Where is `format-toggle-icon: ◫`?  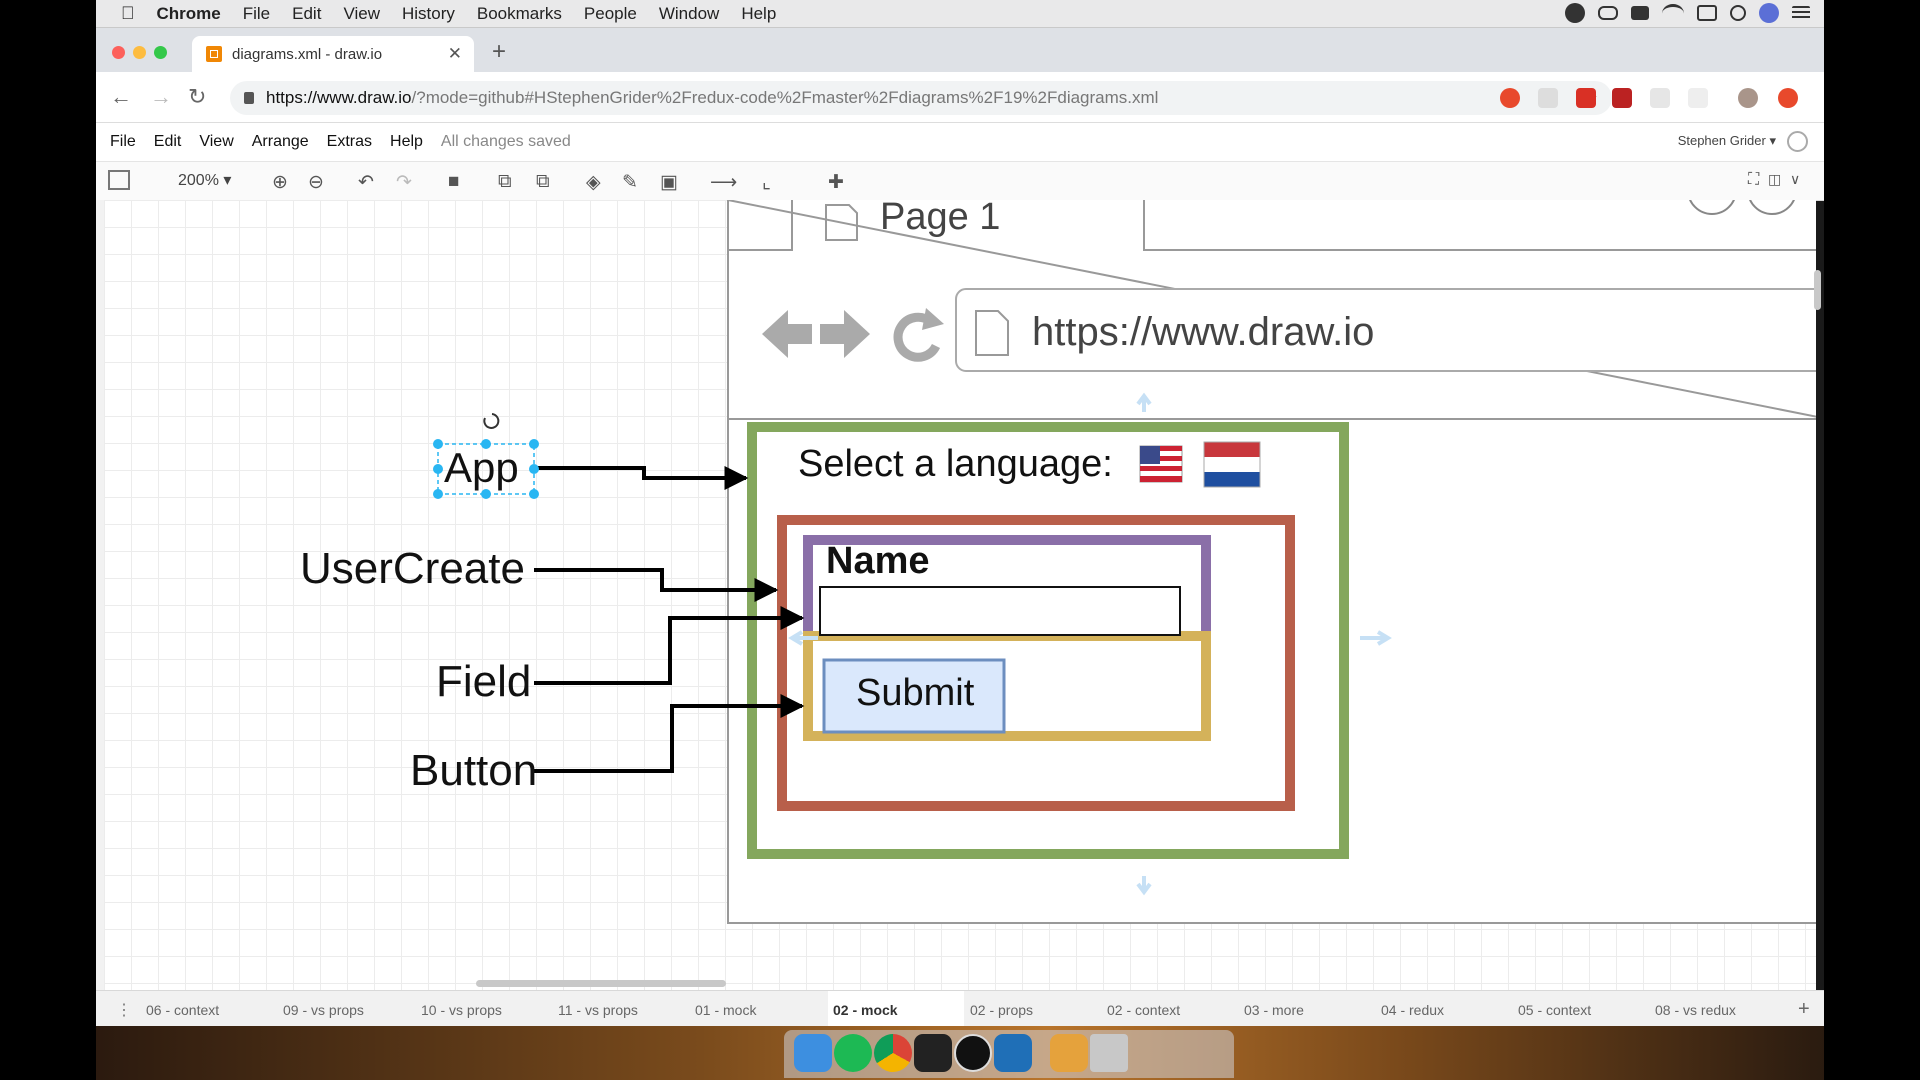 format-toggle-icon: ◫ is located at coordinates (1774, 179).